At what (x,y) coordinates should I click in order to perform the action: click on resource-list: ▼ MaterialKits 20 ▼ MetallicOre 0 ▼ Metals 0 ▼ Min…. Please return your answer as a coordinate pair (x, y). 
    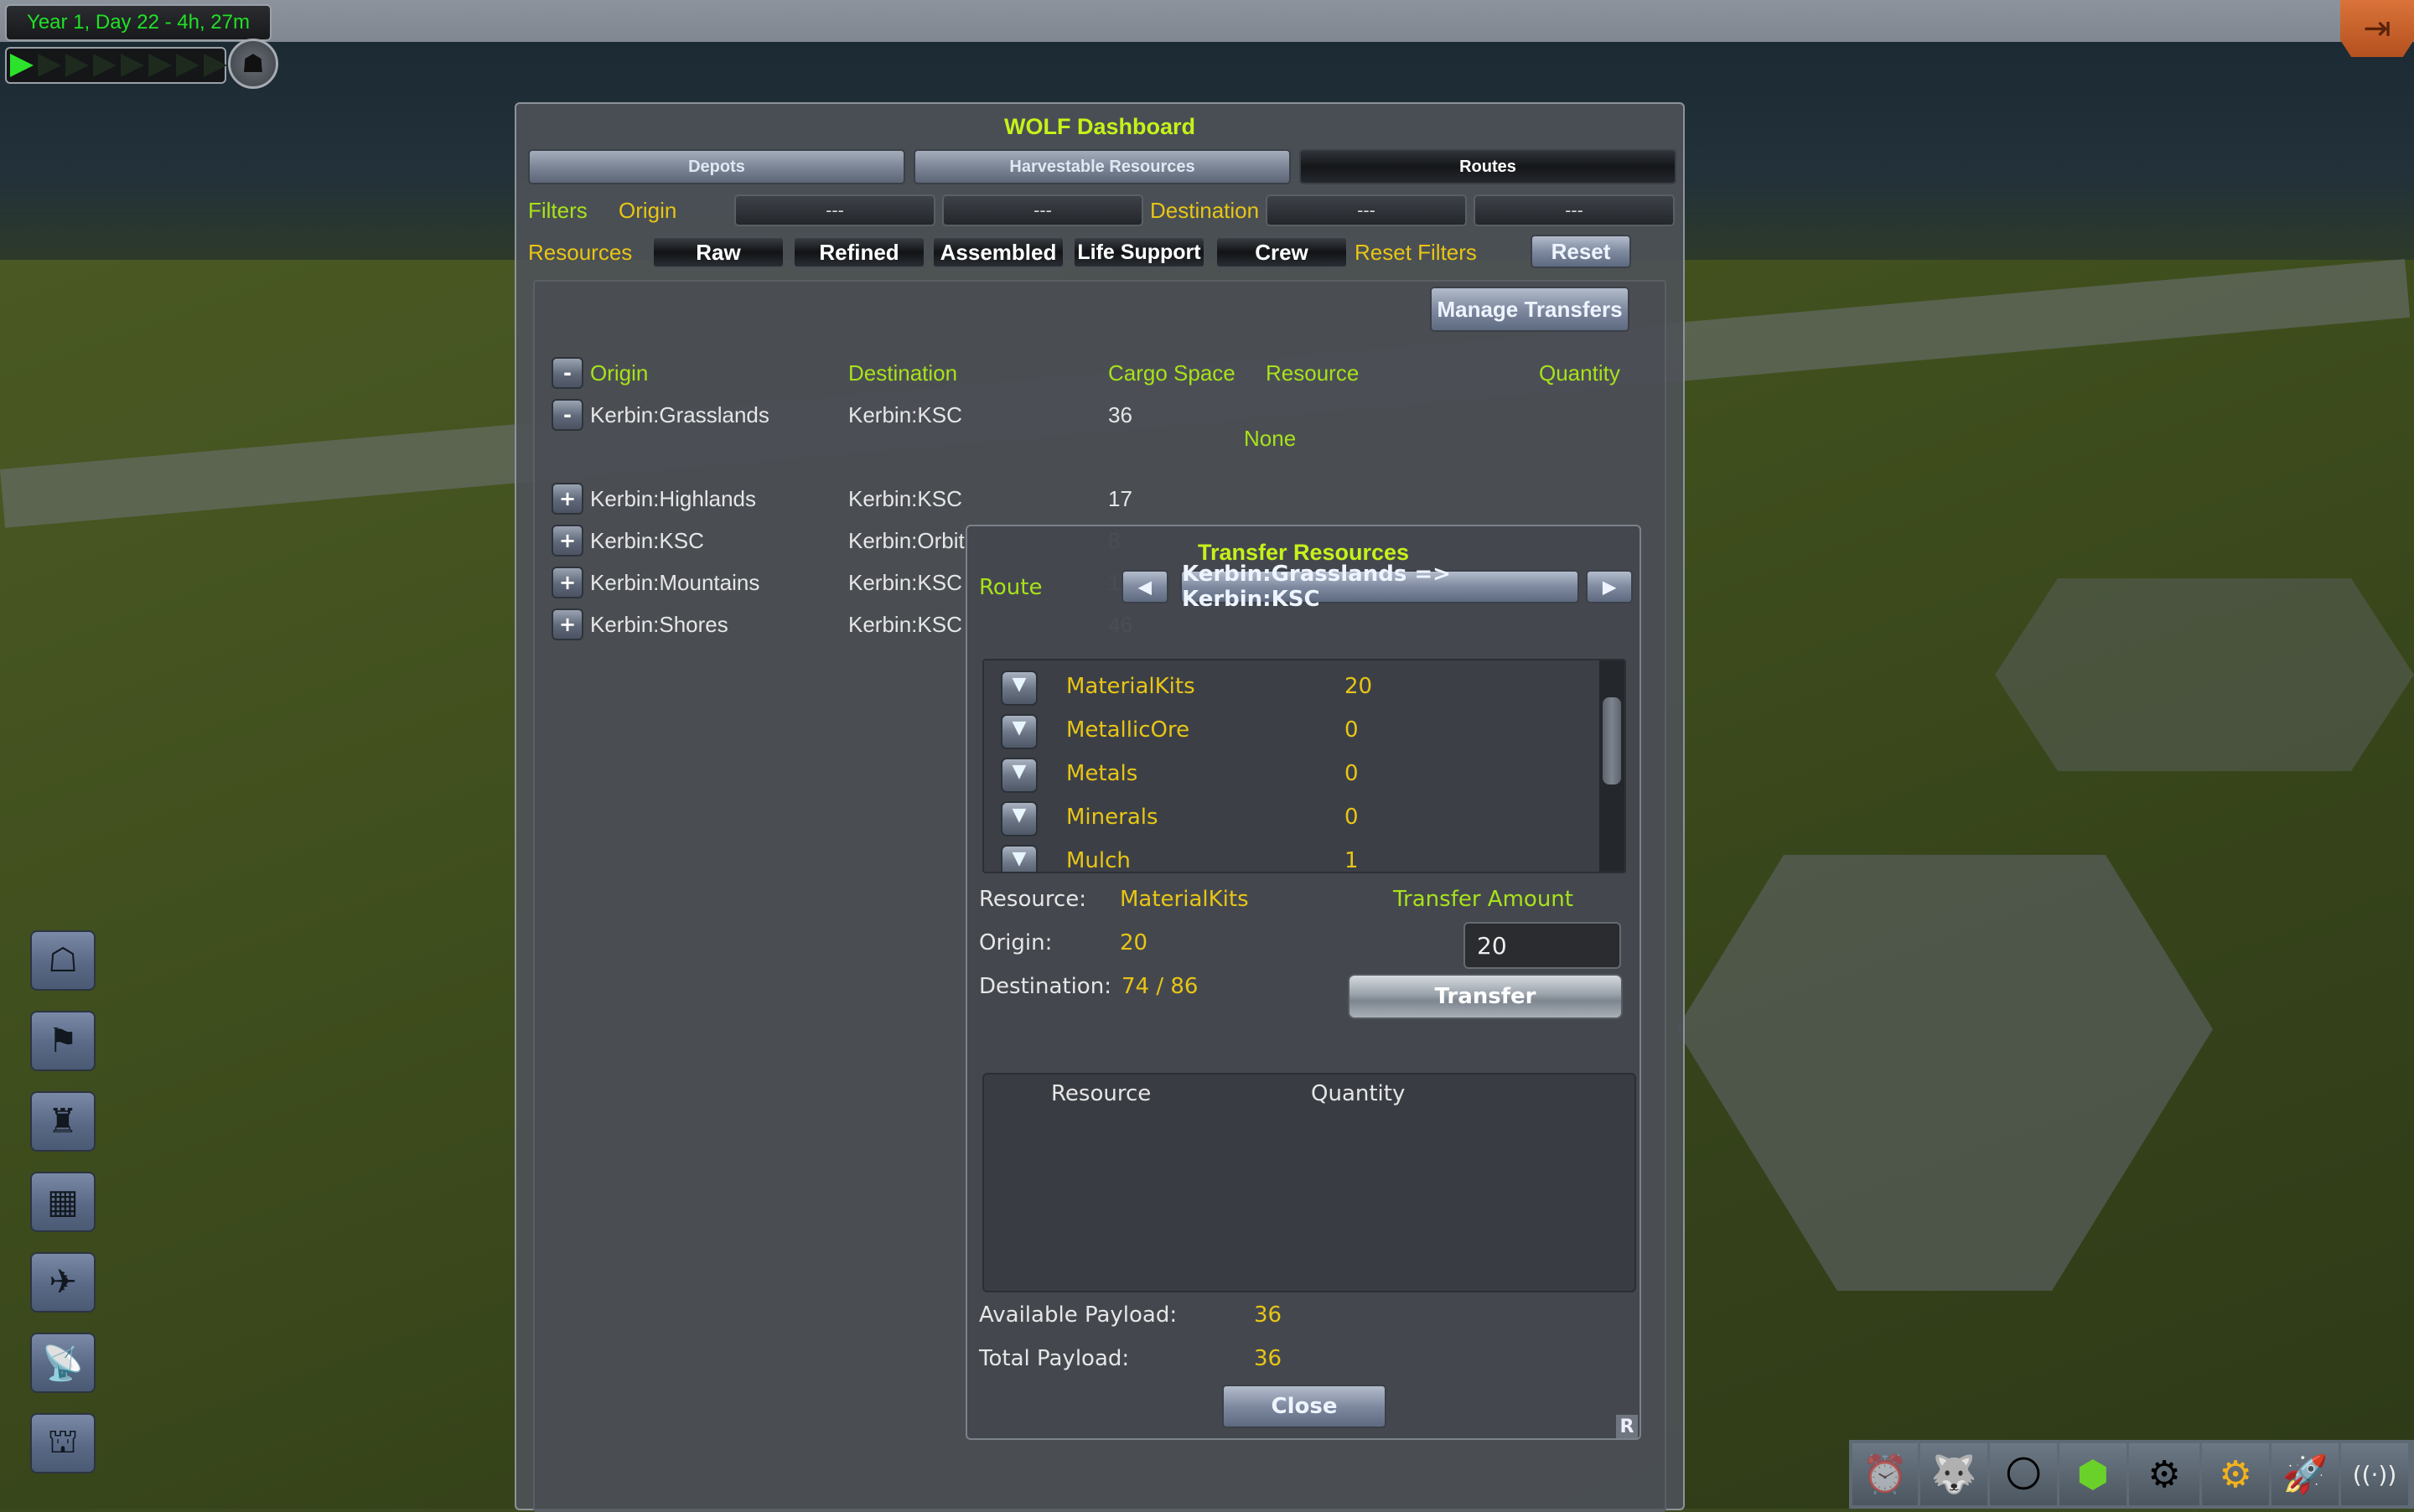
    Looking at the image, I should click on (1304, 766).